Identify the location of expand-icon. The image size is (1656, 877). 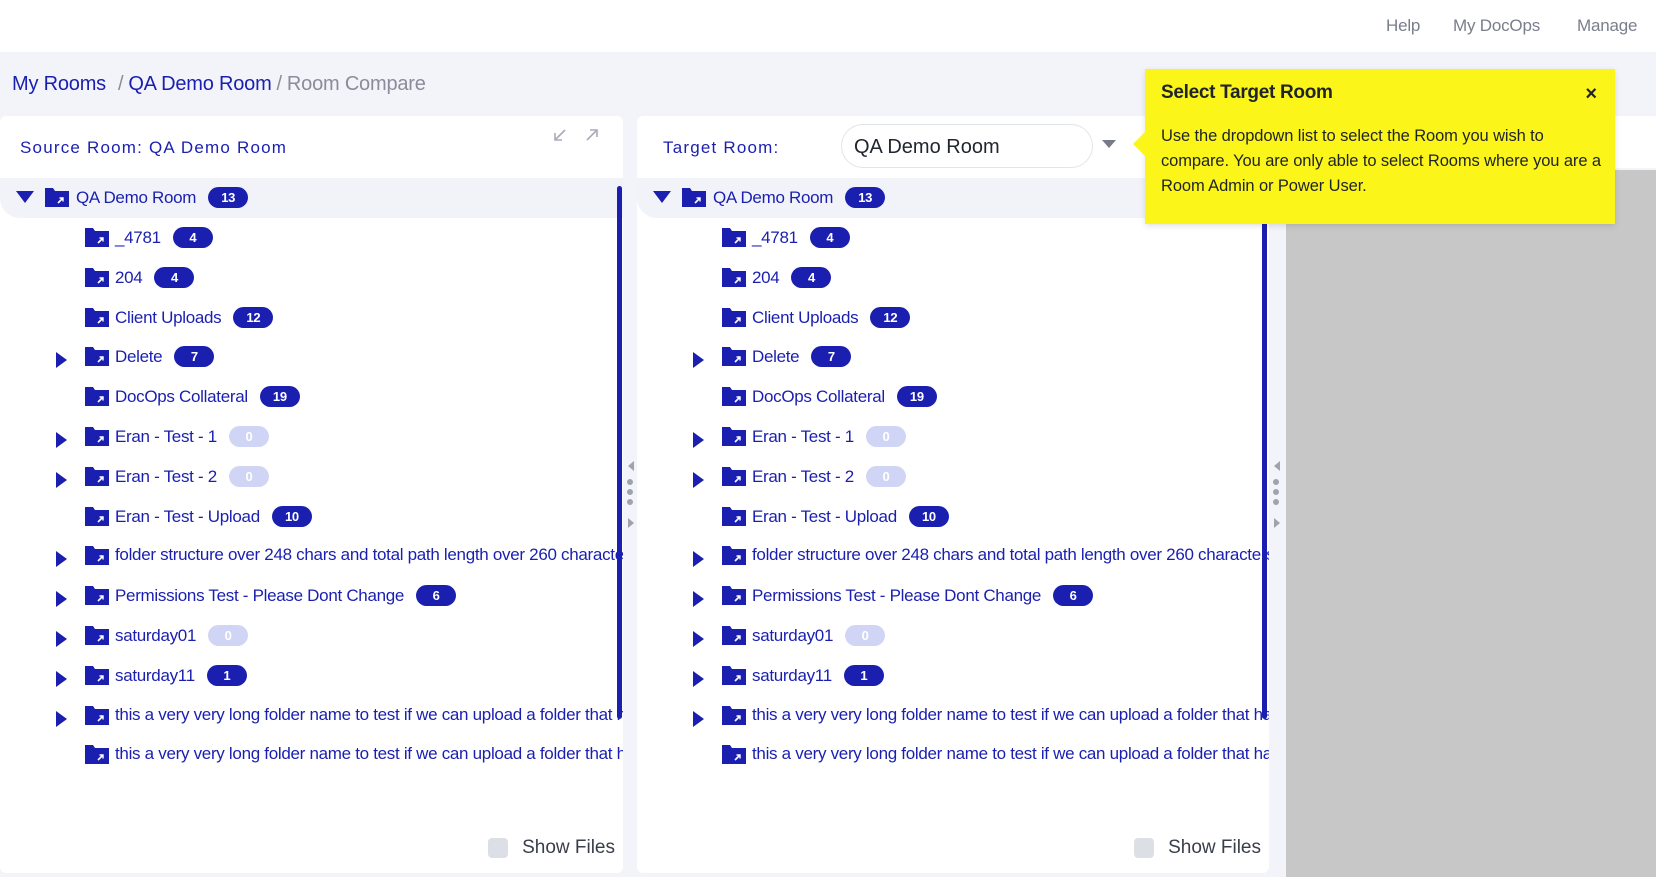
(592, 135).